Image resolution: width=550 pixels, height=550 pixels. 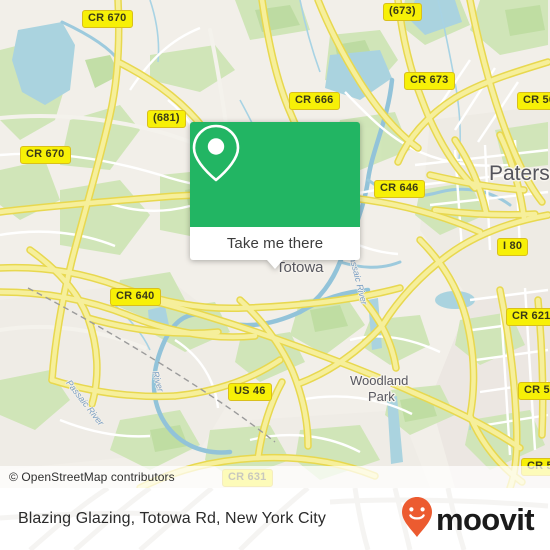 I want to click on place-label-woodland-park: Woodland, so click(x=379, y=380).